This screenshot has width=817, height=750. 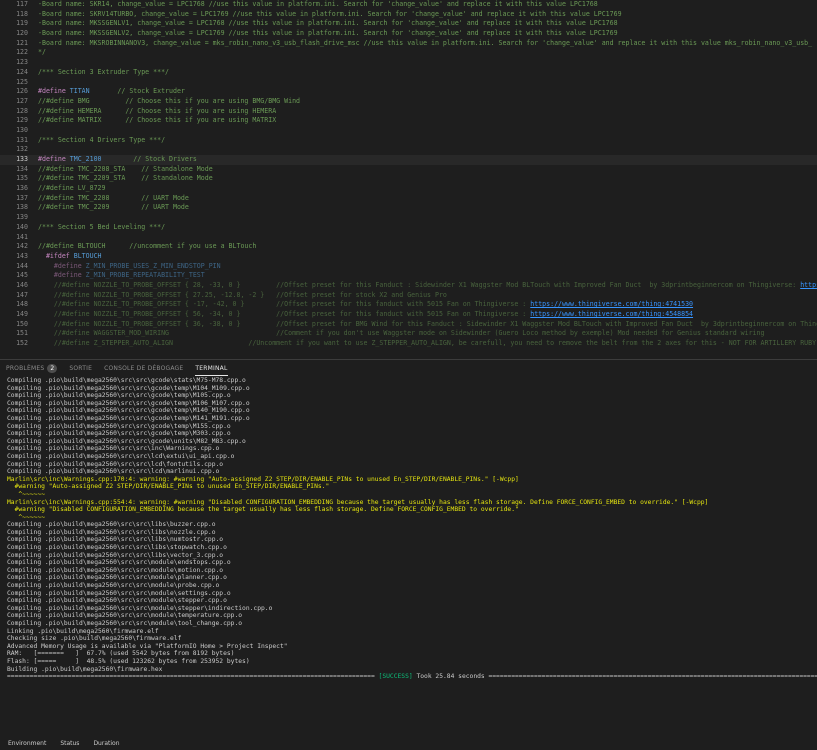 What do you see at coordinates (22, 178) in the screenshot?
I see `line-number: 135` at bounding box center [22, 178].